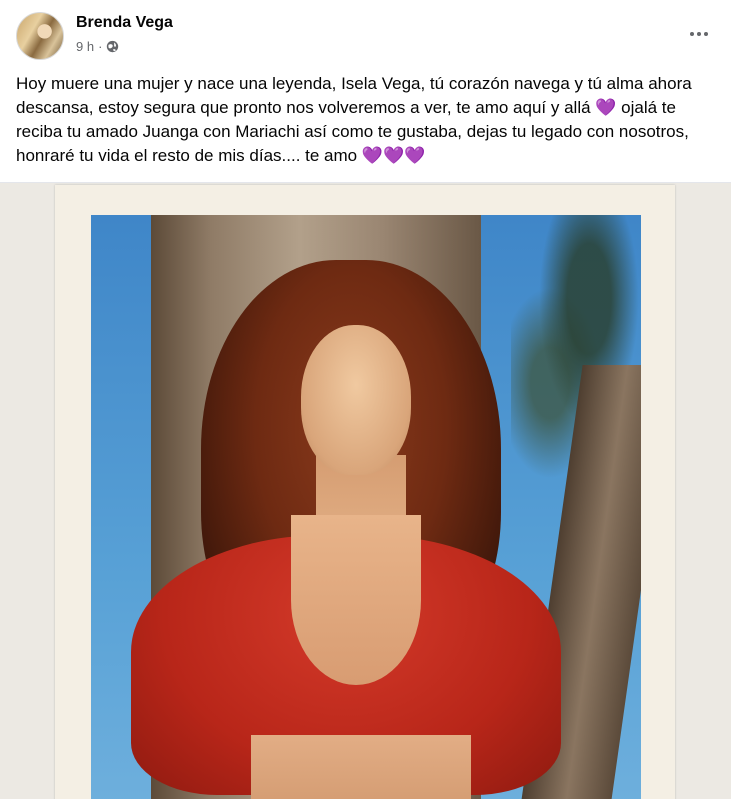 The width and height of the screenshot is (731, 799). Describe the element at coordinates (692, 34) in the screenshot. I see `more-options-icon` at that location.